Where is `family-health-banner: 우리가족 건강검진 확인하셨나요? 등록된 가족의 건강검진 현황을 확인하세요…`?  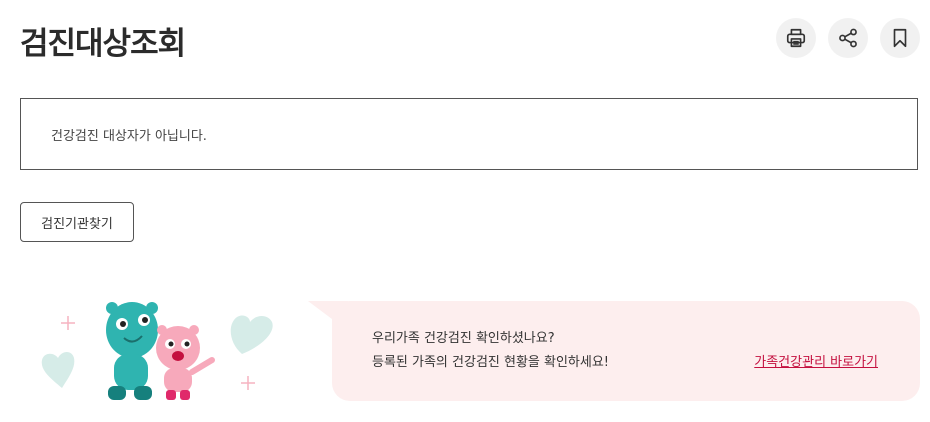
family-health-banner: 우리가족 건강검진 확인하셨나요? 등록된 가족의 건강검진 현황을 확인하세요… is located at coordinates (626, 351).